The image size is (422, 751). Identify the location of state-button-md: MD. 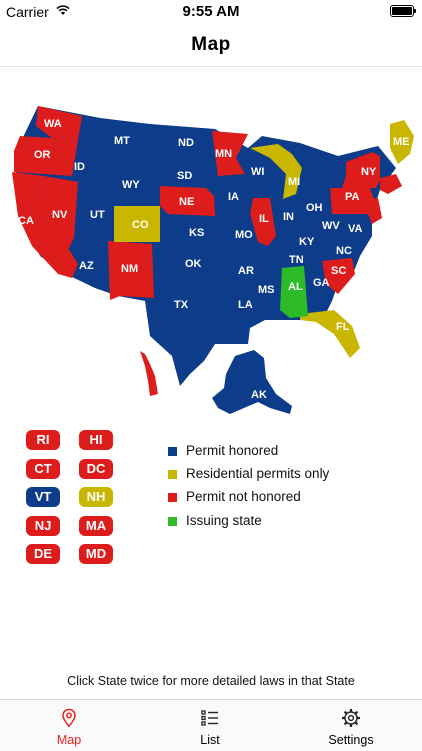
(96, 554).